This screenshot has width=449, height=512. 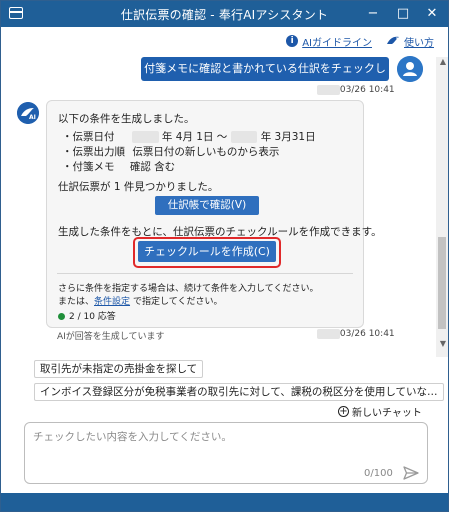 I want to click on assistant-message-time: 000003/26 10:41, so click(x=356, y=334).